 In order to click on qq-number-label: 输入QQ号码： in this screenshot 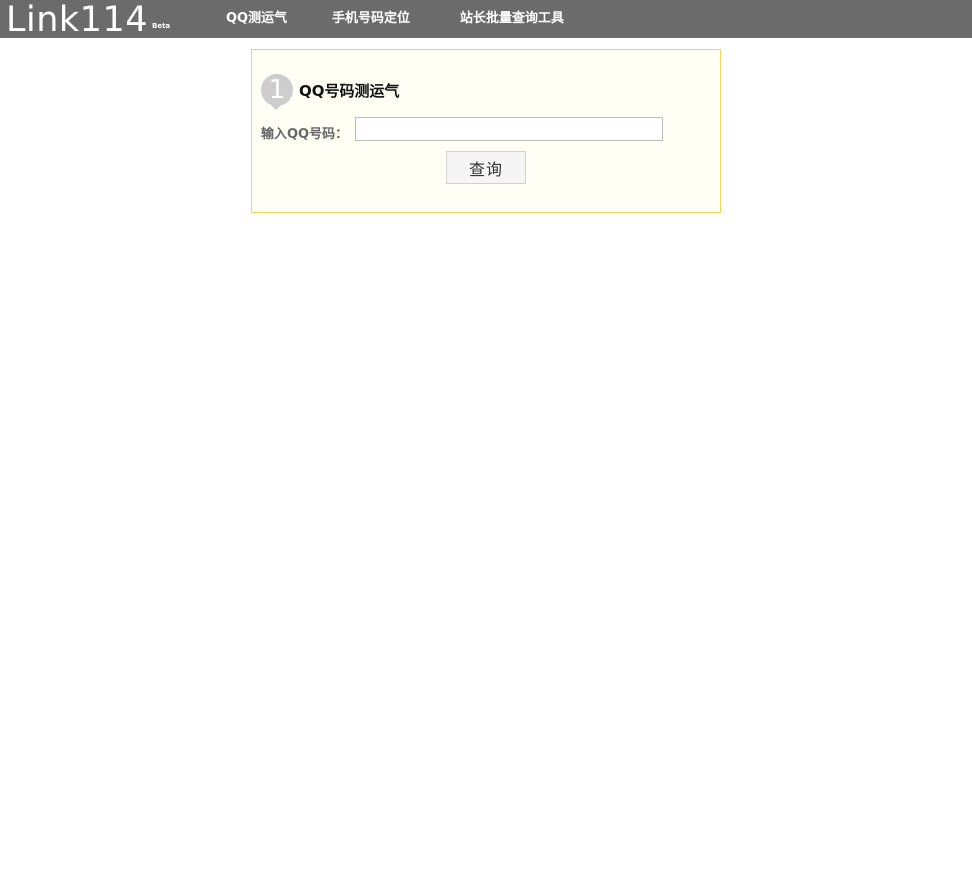, I will do `click(305, 134)`.